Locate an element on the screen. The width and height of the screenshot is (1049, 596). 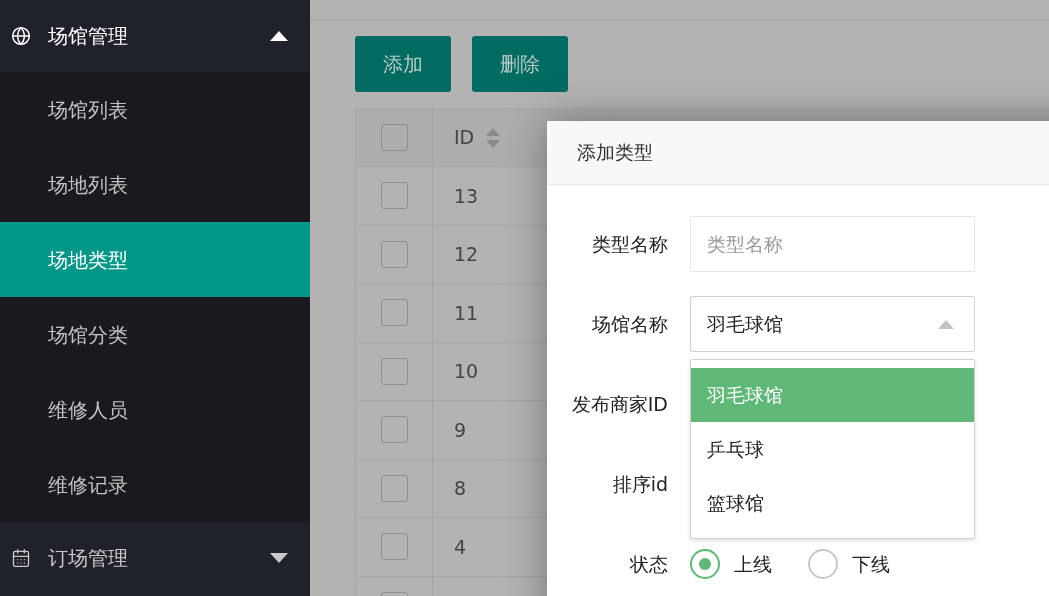
table-cell-text: 8 is located at coordinates (460, 488).